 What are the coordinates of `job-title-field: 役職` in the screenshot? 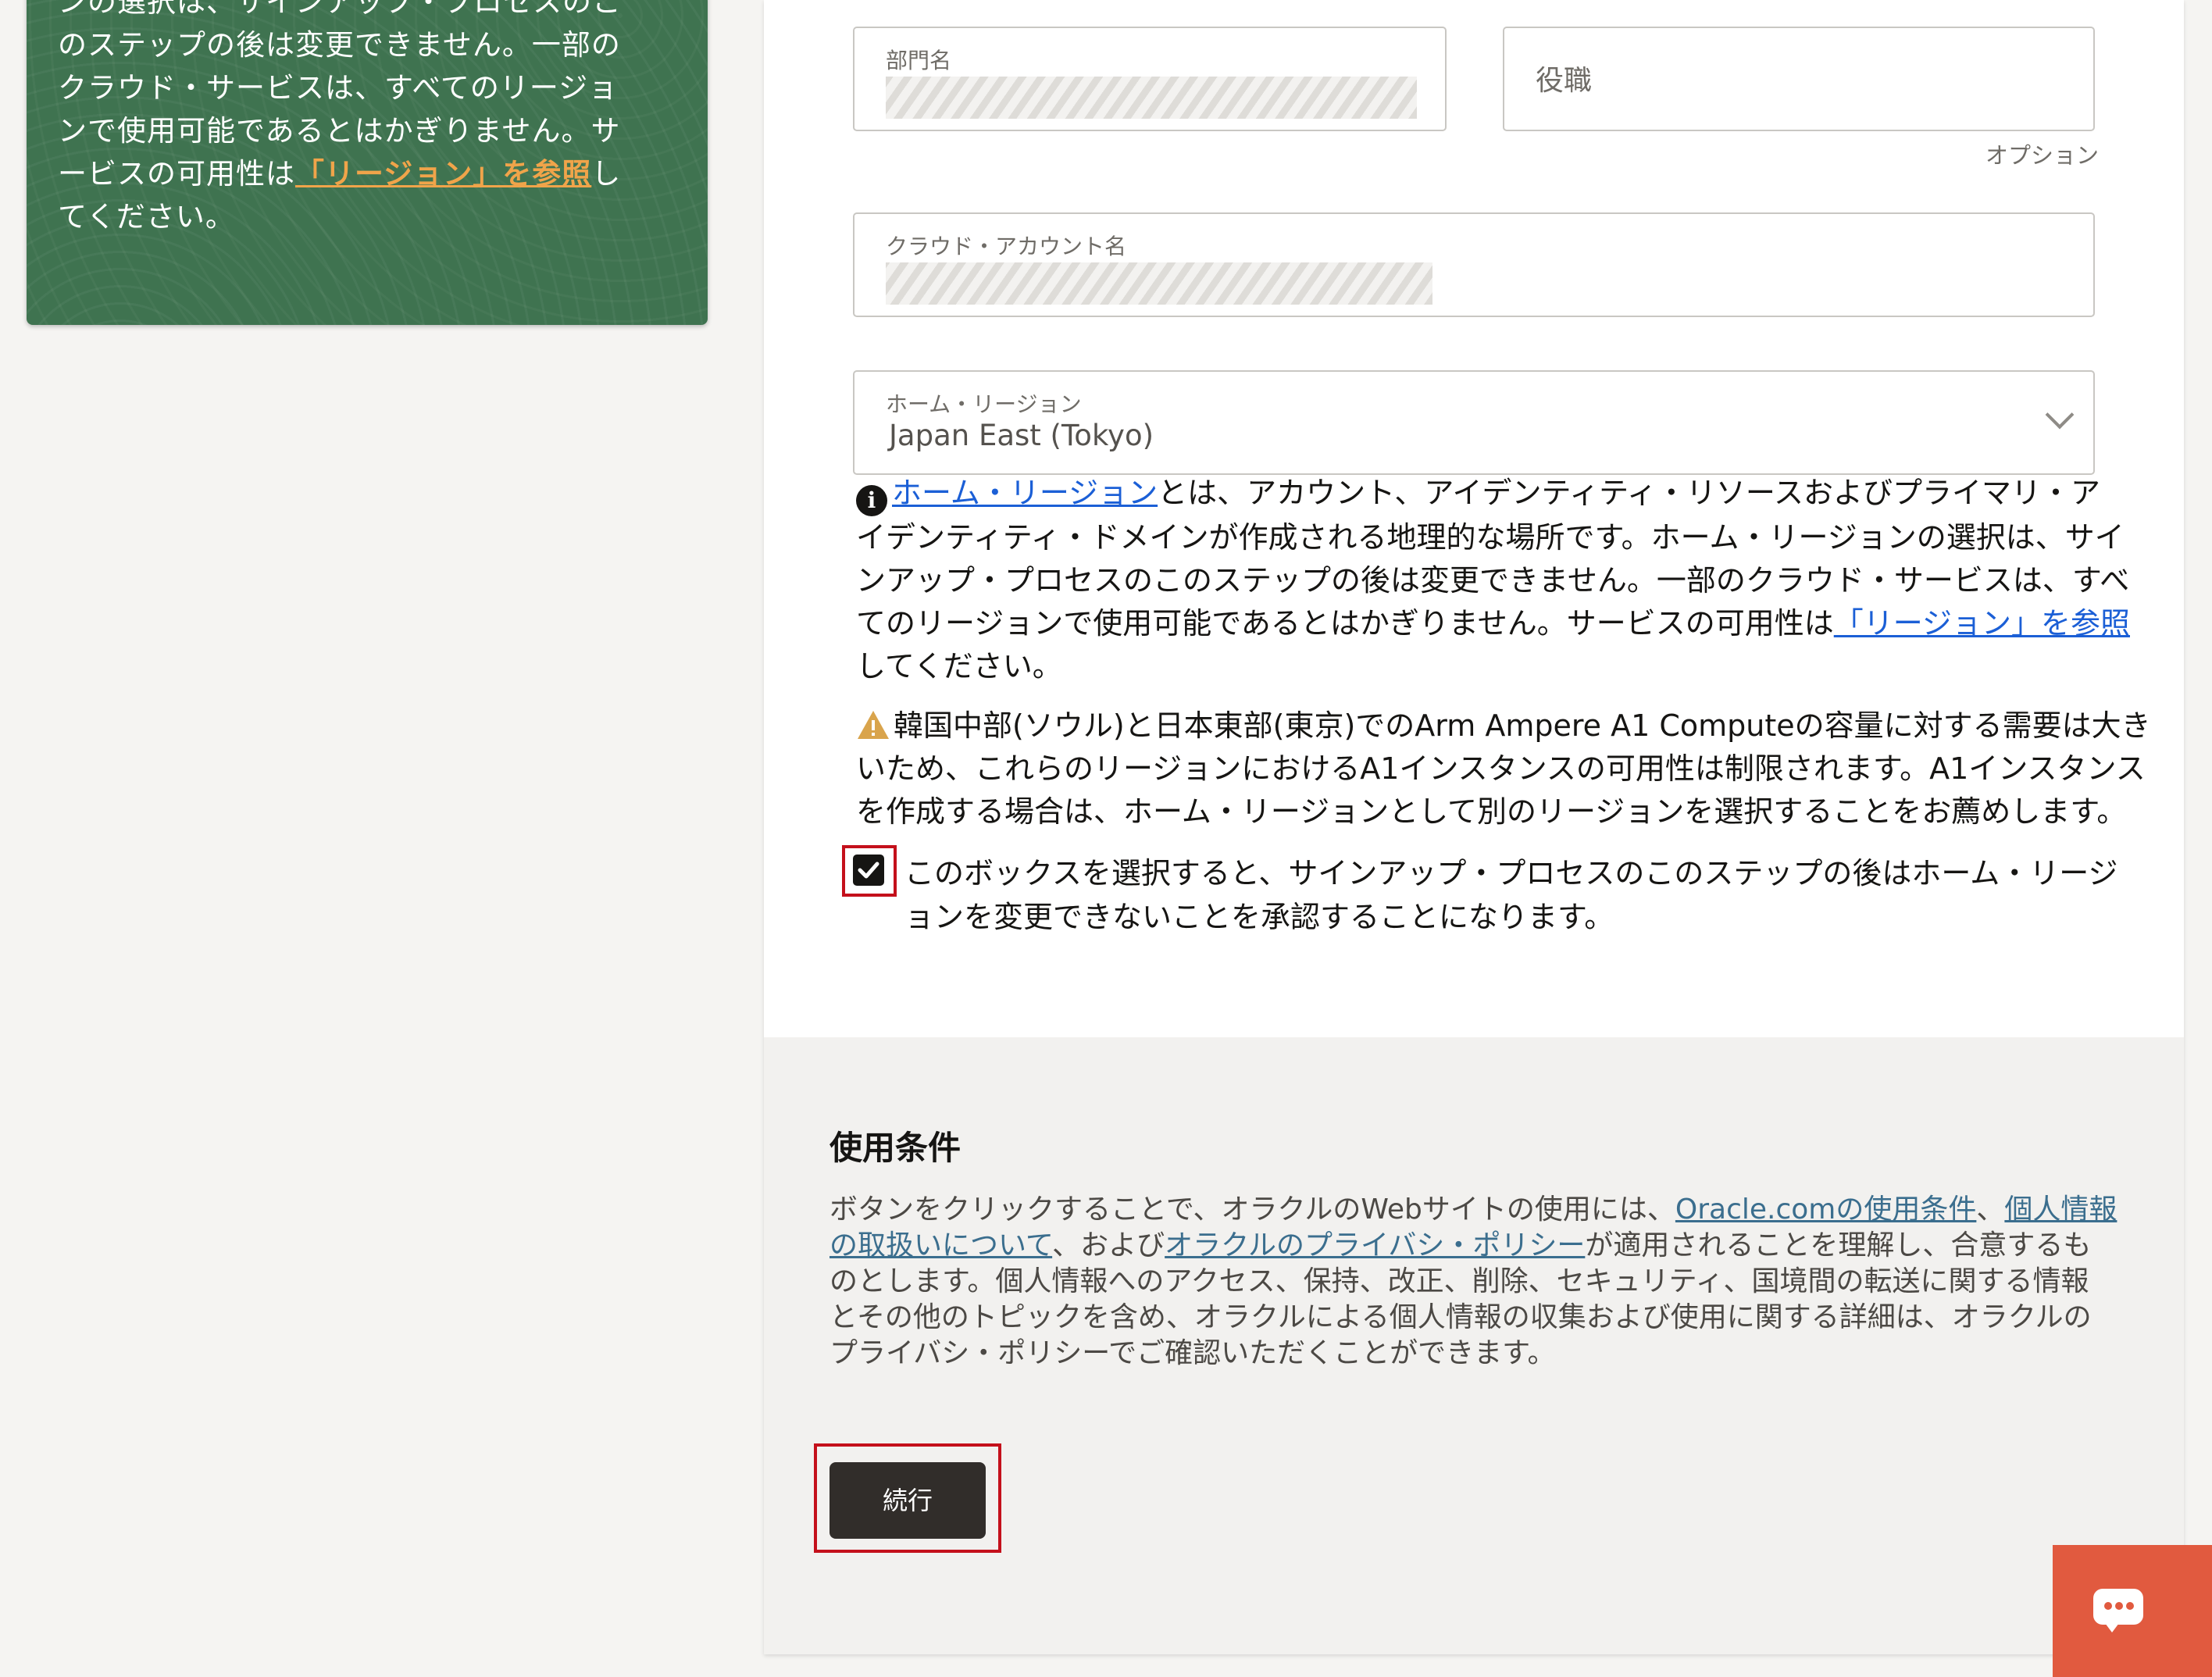 It's located at (1799, 79).